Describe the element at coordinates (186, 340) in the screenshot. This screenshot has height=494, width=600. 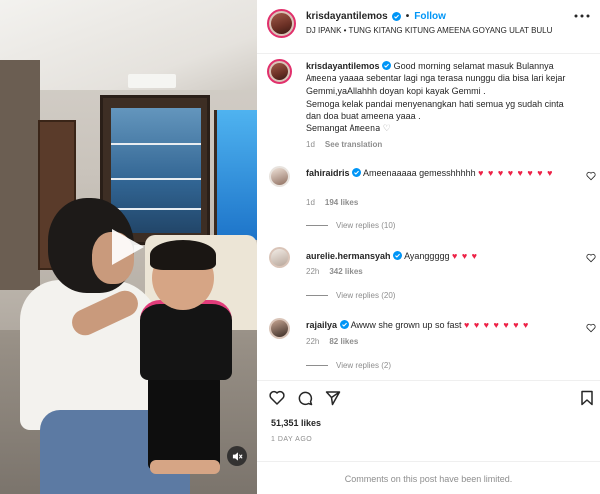
I see `video-baby-body` at that location.